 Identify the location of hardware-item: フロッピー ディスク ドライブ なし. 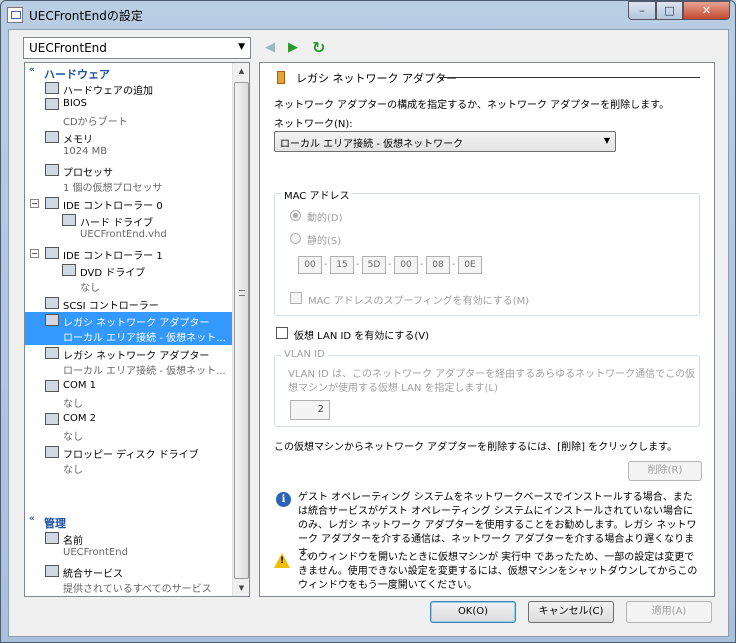
(129, 460).